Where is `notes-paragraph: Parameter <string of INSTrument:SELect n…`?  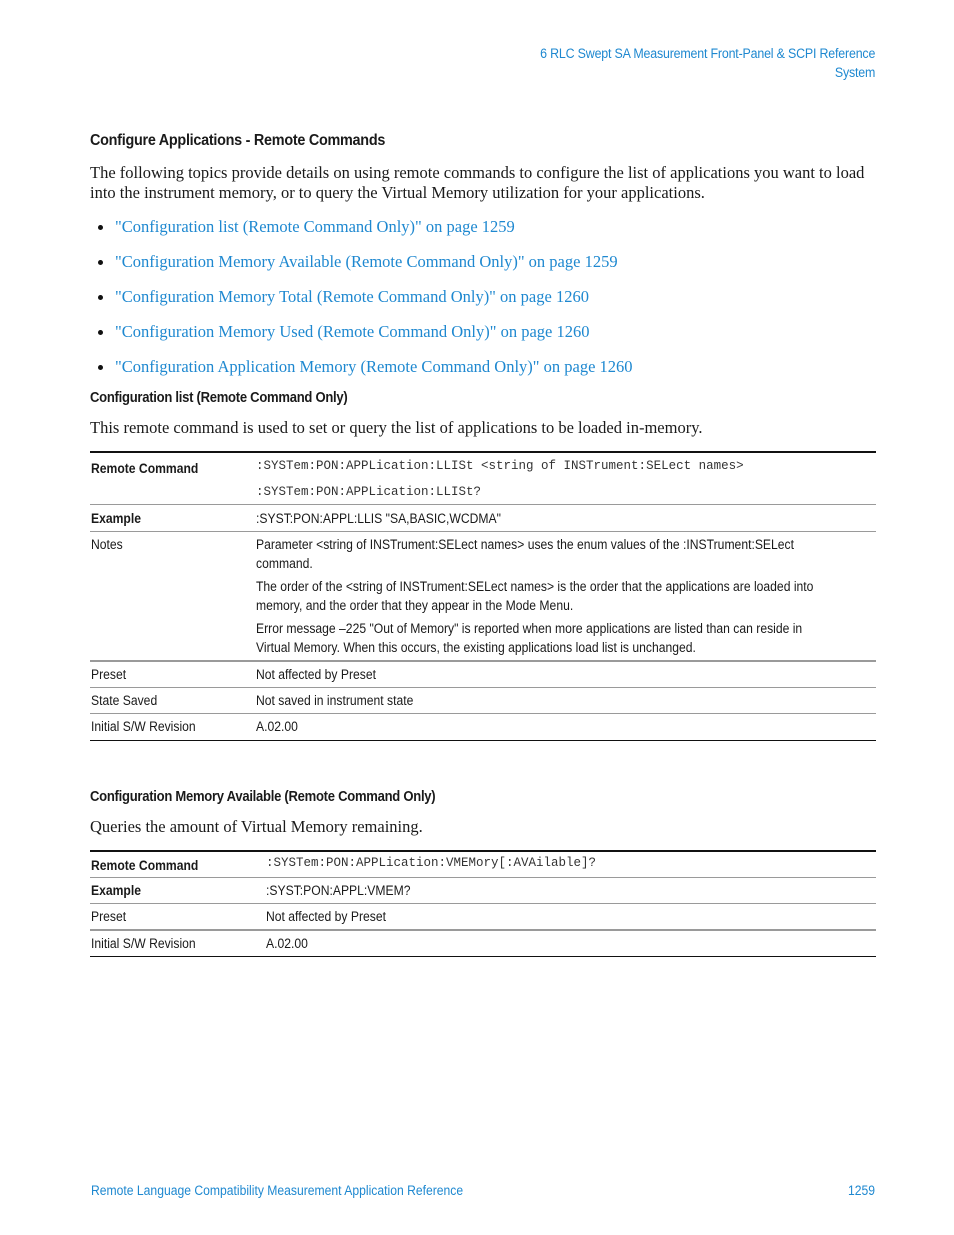 notes-paragraph: Parameter <string of INSTrument:SELect n… is located at coordinates (525, 554).